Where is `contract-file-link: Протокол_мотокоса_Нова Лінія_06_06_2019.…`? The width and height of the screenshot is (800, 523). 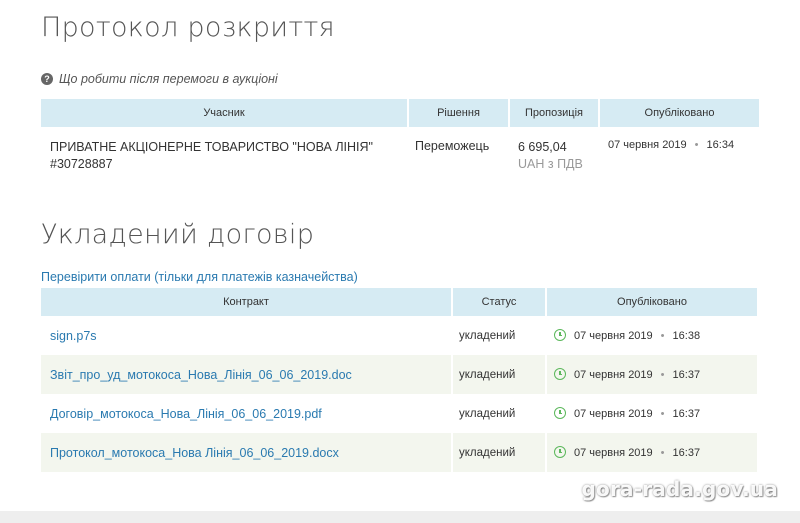
contract-file-link: Протокол_мотокоса_Нова Лінія_06_06_2019.… is located at coordinates (194, 453).